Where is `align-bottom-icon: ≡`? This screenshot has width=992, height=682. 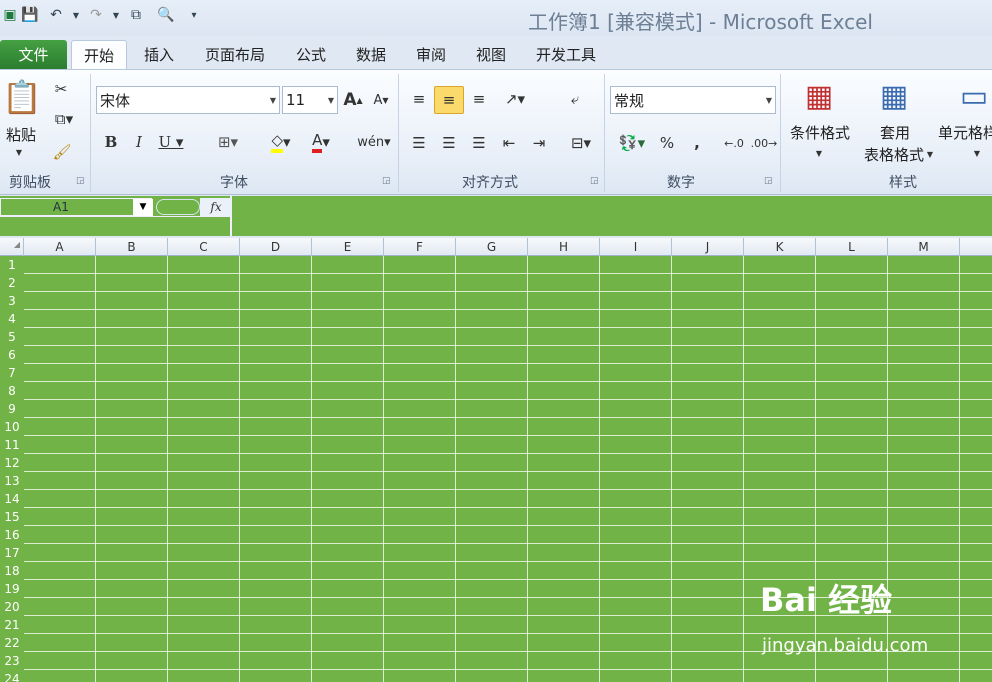
align-bottom-icon: ≡ is located at coordinates (479, 99).